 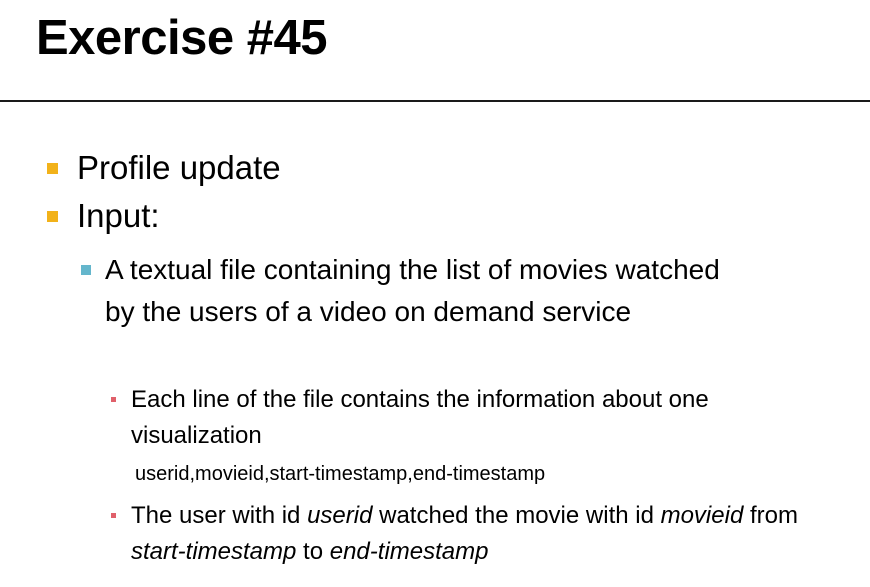 I want to click on text-segment: The user with id, so click(x=219, y=515).